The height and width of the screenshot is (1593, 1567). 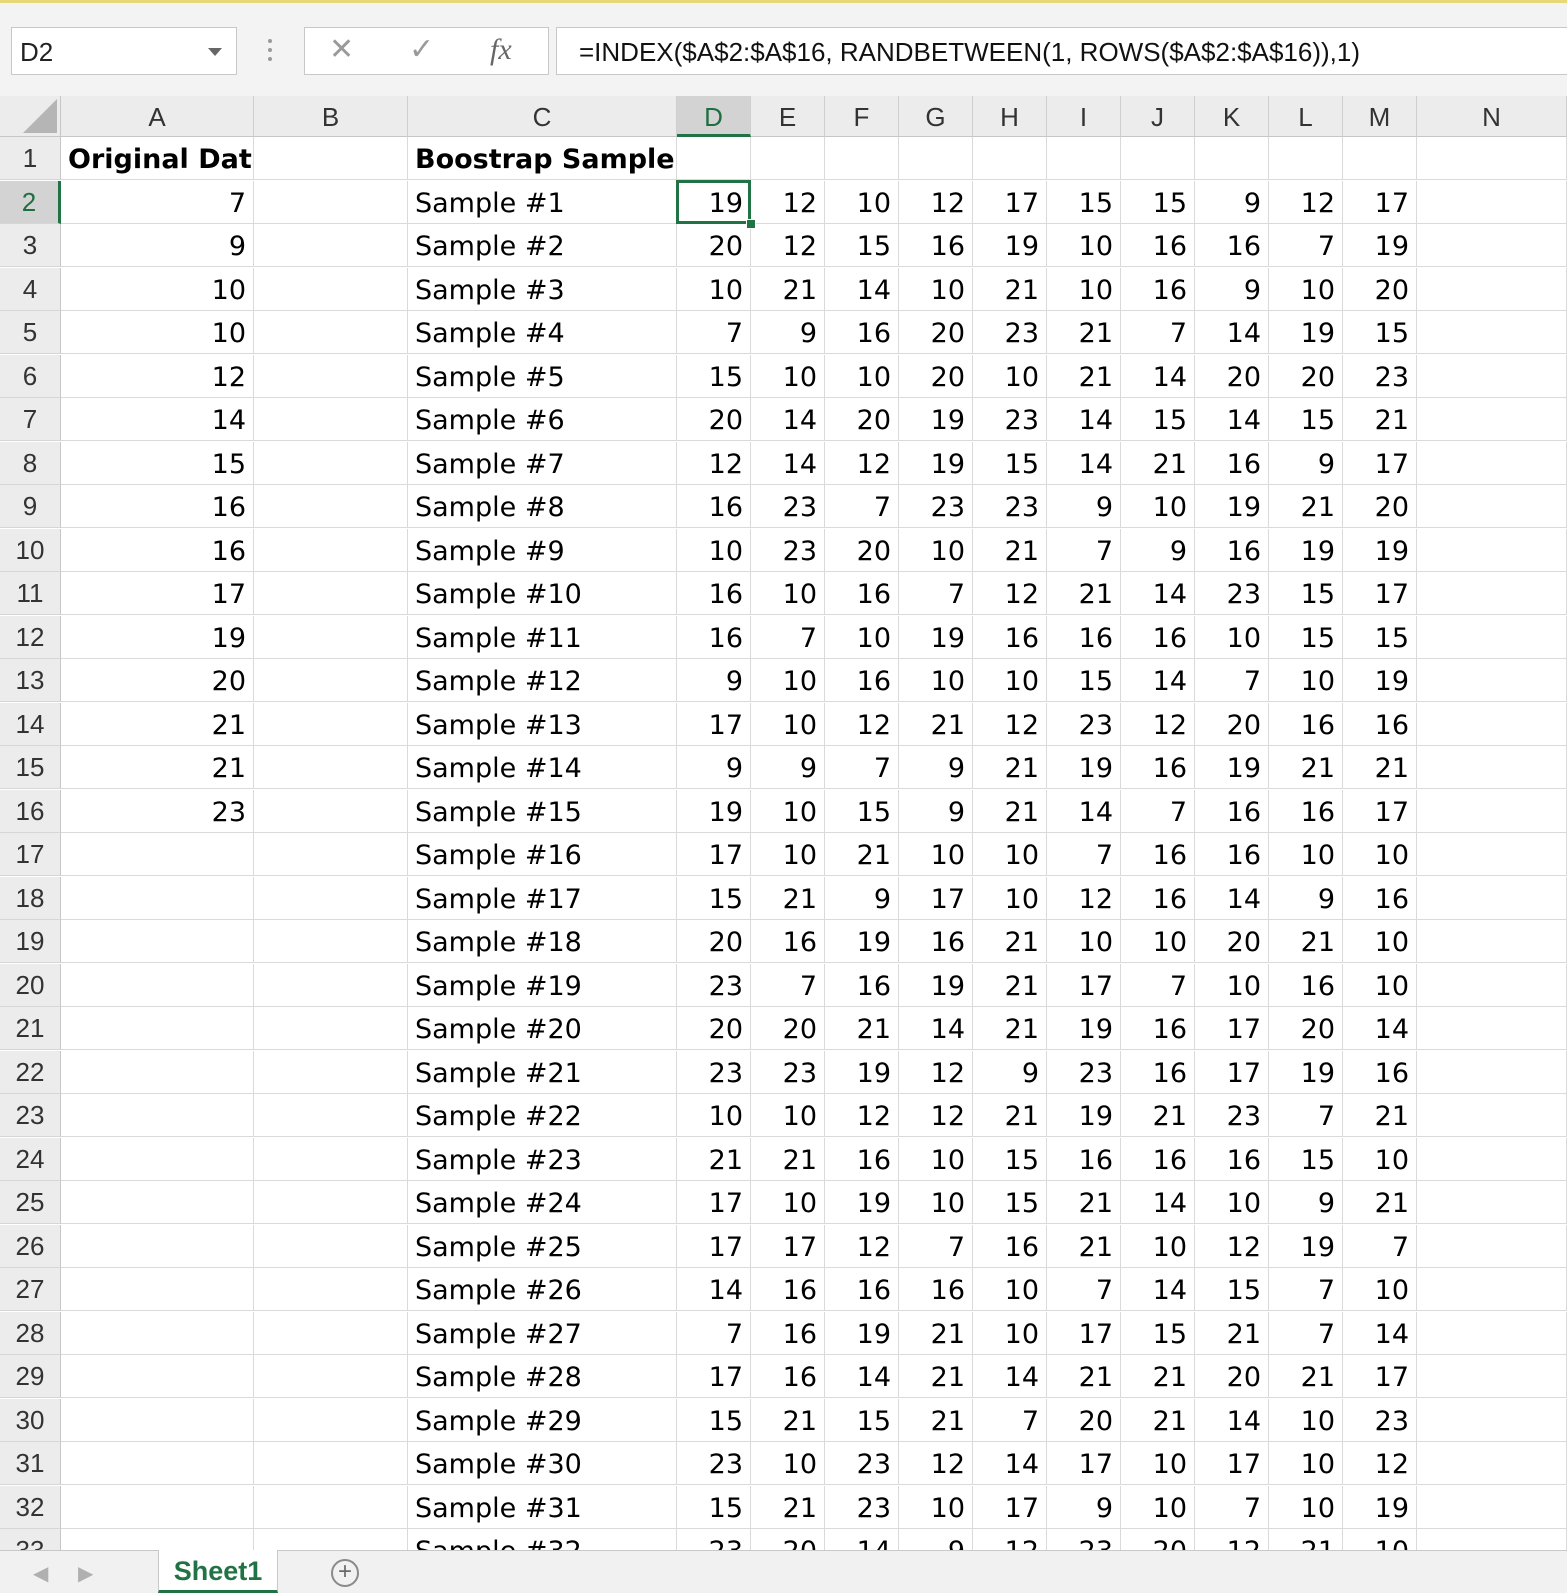 I want to click on column-header-c: C, so click(x=542, y=116).